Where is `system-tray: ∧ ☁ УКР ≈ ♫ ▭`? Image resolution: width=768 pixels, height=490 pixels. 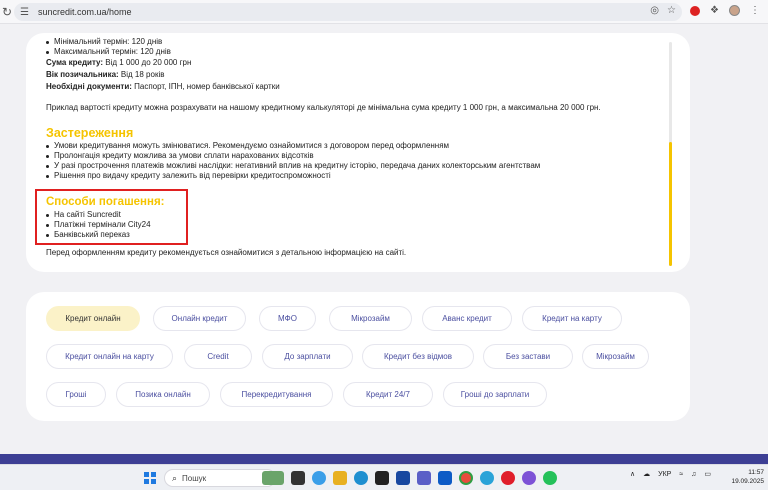
system-tray: ∧ ☁ УКР ≈ ♫ ▭ is located at coordinates (670, 474).